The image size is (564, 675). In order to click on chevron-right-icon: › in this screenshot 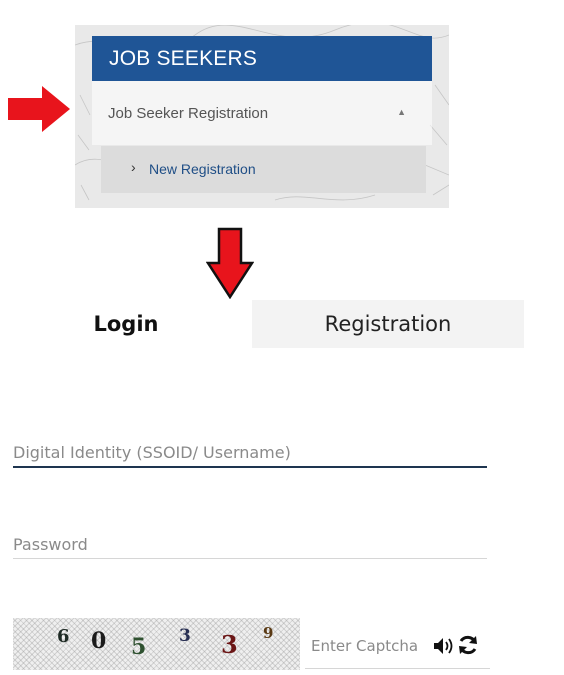, I will do `click(133, 167)`.